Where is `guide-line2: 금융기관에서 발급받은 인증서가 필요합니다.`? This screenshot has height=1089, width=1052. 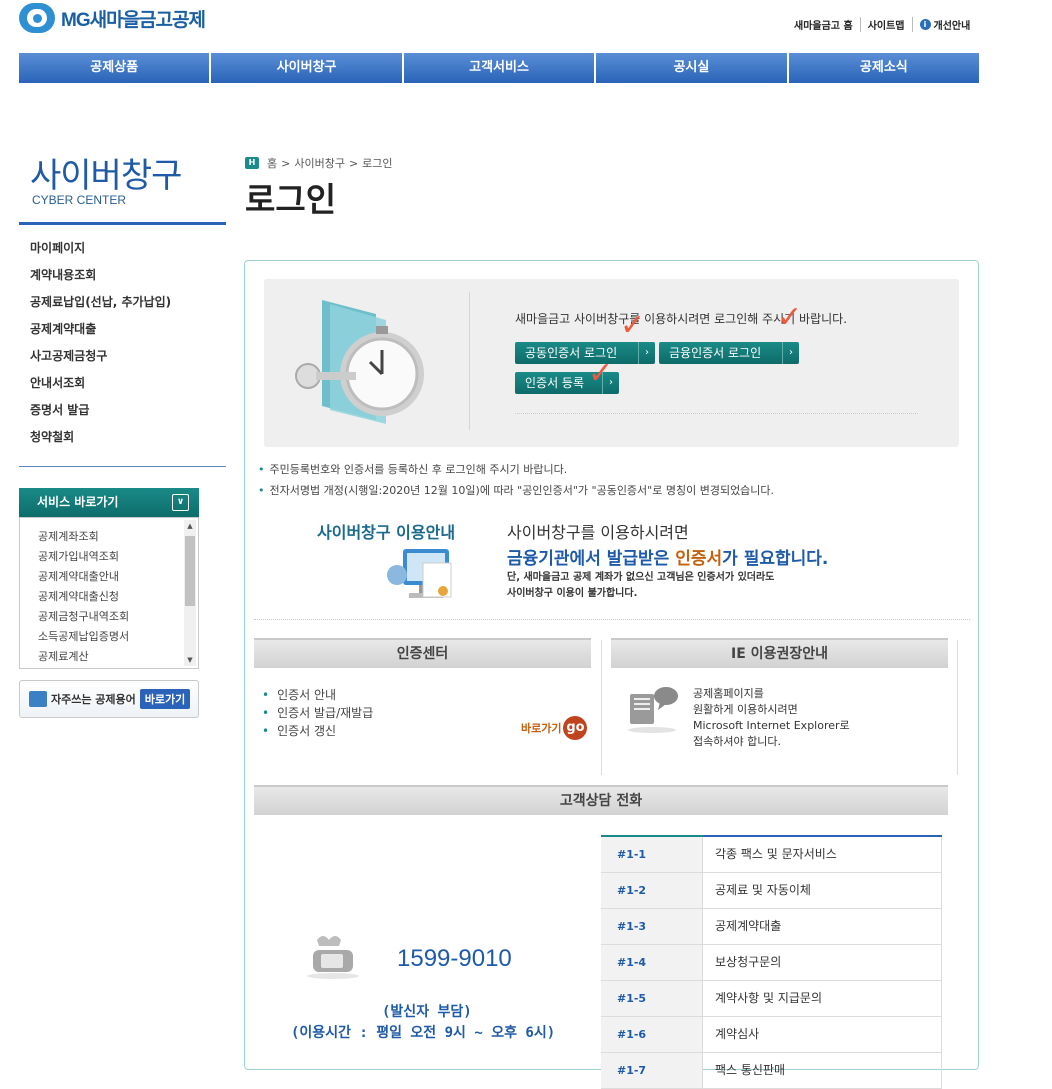
guide-line2: 금융기관에서 발급받은 인증서가 필요합니다. is located at coordinates (668, 559).